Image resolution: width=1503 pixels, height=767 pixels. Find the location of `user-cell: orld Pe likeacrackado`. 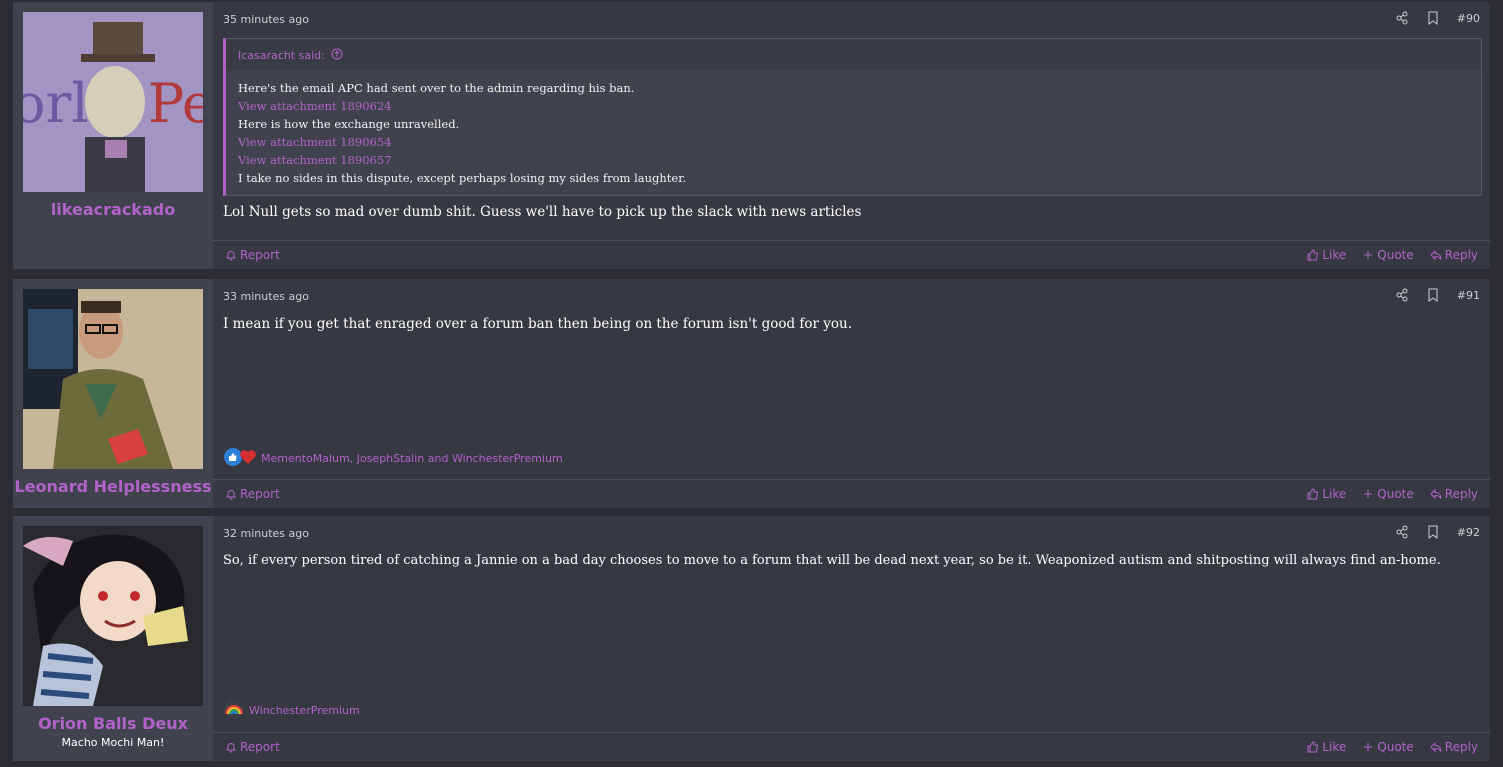

user-cell: orld Pe likeacrackado is located at coordinates (113, 135).